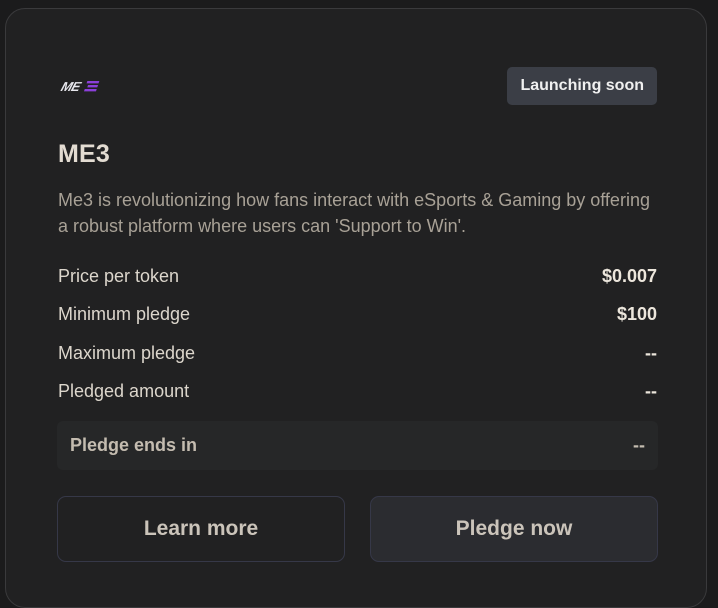 The width and height of the screenshot is (718, 608). I want to click on detail-label: Minimum pledge, so click(124, 314).